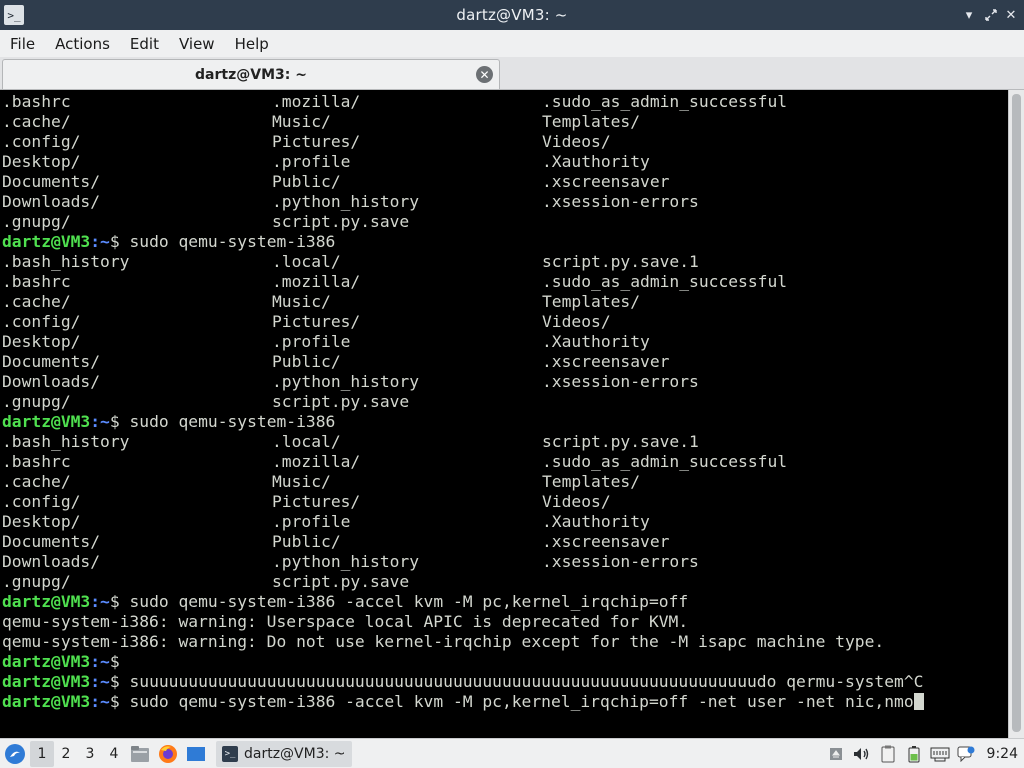 This screenshot has height=768, width=1024. Describe the element at coordinates (140, 754) in the screenshot. I see `file-manager-icon` at that location.